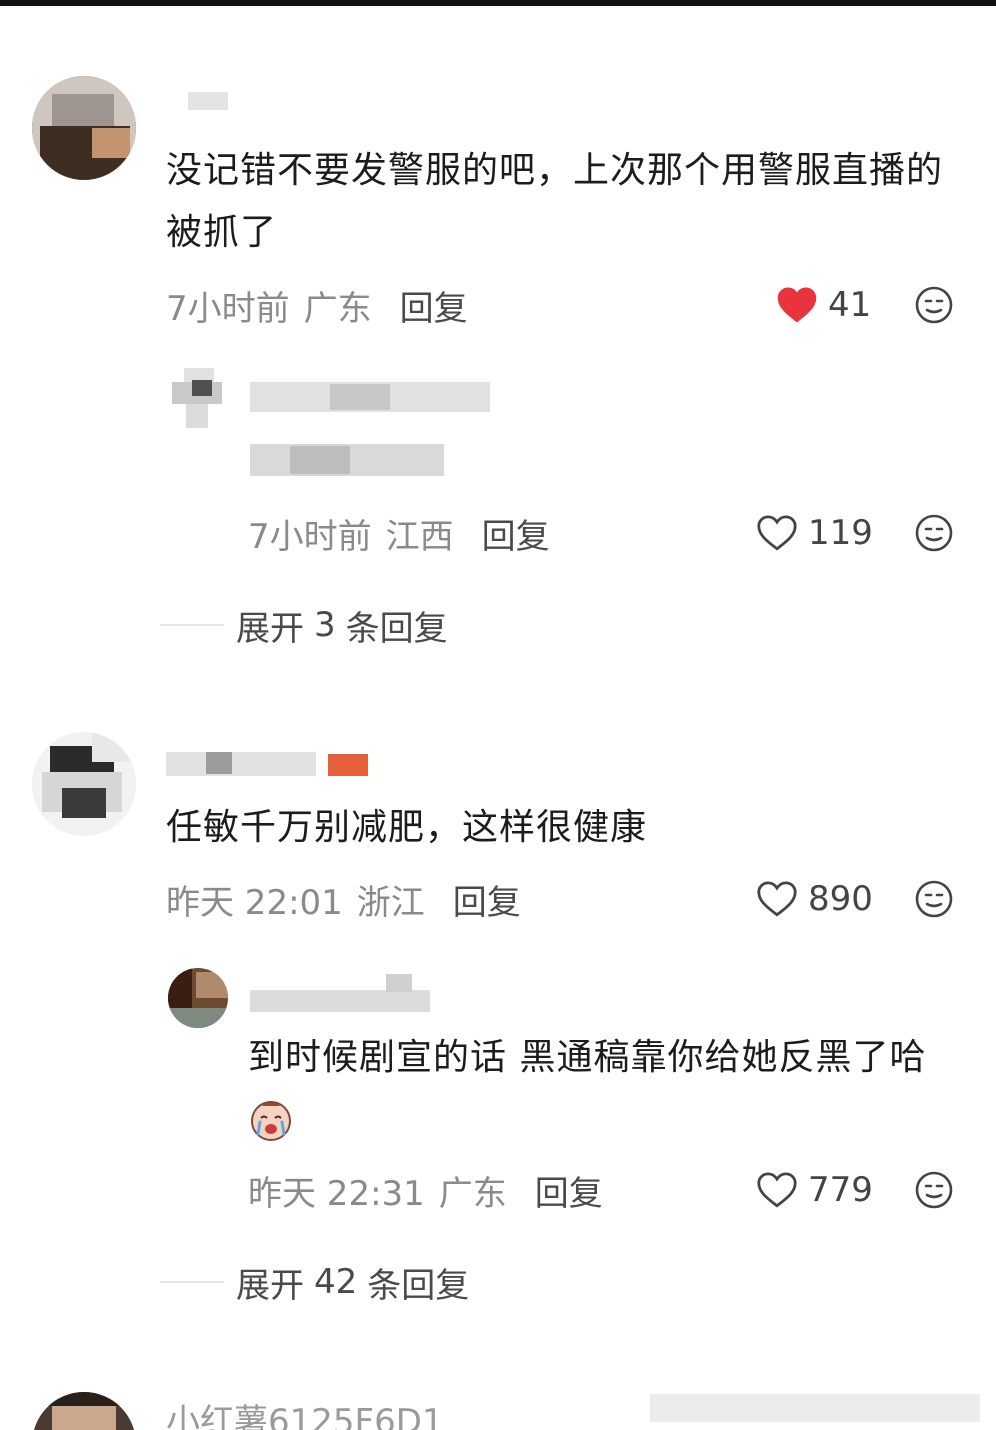 The image size is (996, 1430). What do you see at coordinates (310, 536) in the screenshot?
I see `reply-time: 7小时前` at bounding box center [310, 536].